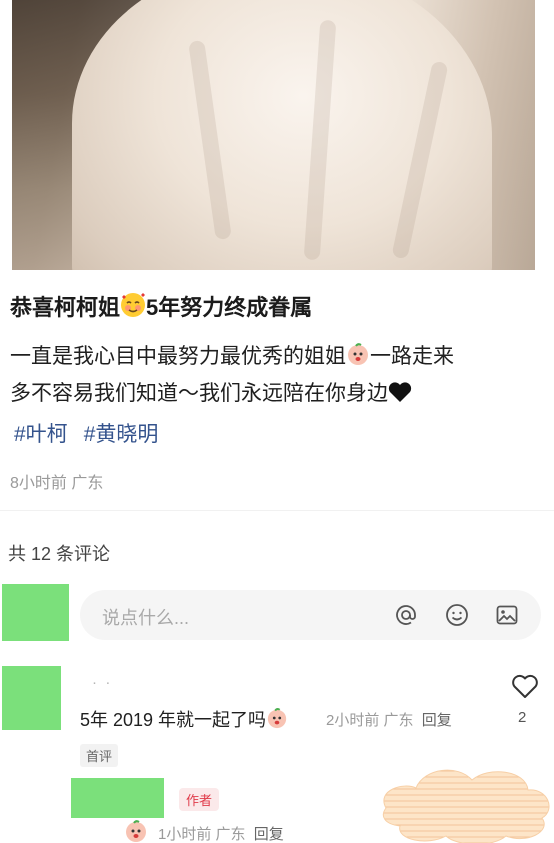 This screenshot has width=554, height=843. I want to click on author-name, so click(117, 798).